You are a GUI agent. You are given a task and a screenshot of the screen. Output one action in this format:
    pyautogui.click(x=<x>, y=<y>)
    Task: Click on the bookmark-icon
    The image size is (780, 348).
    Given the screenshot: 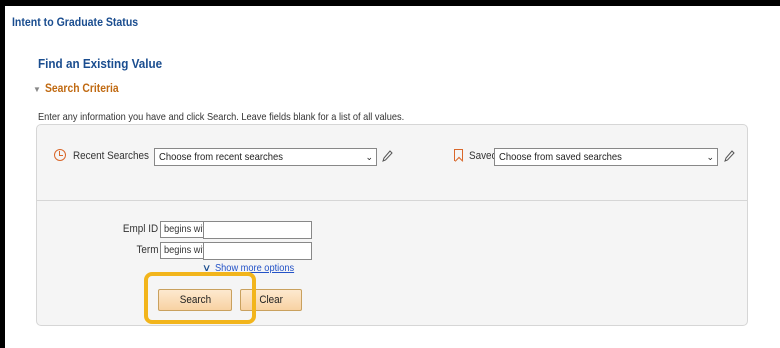 What is the action you would take?
    pyautogui.click(x=458, y=155)
    